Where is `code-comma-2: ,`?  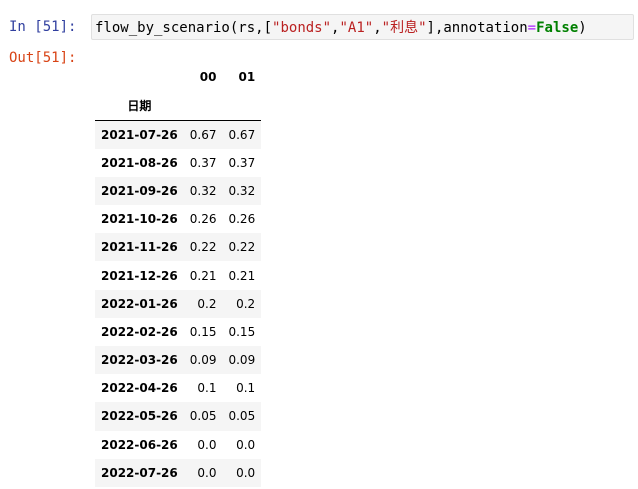 code-comma-2: , is located at coordinates (377, 28).